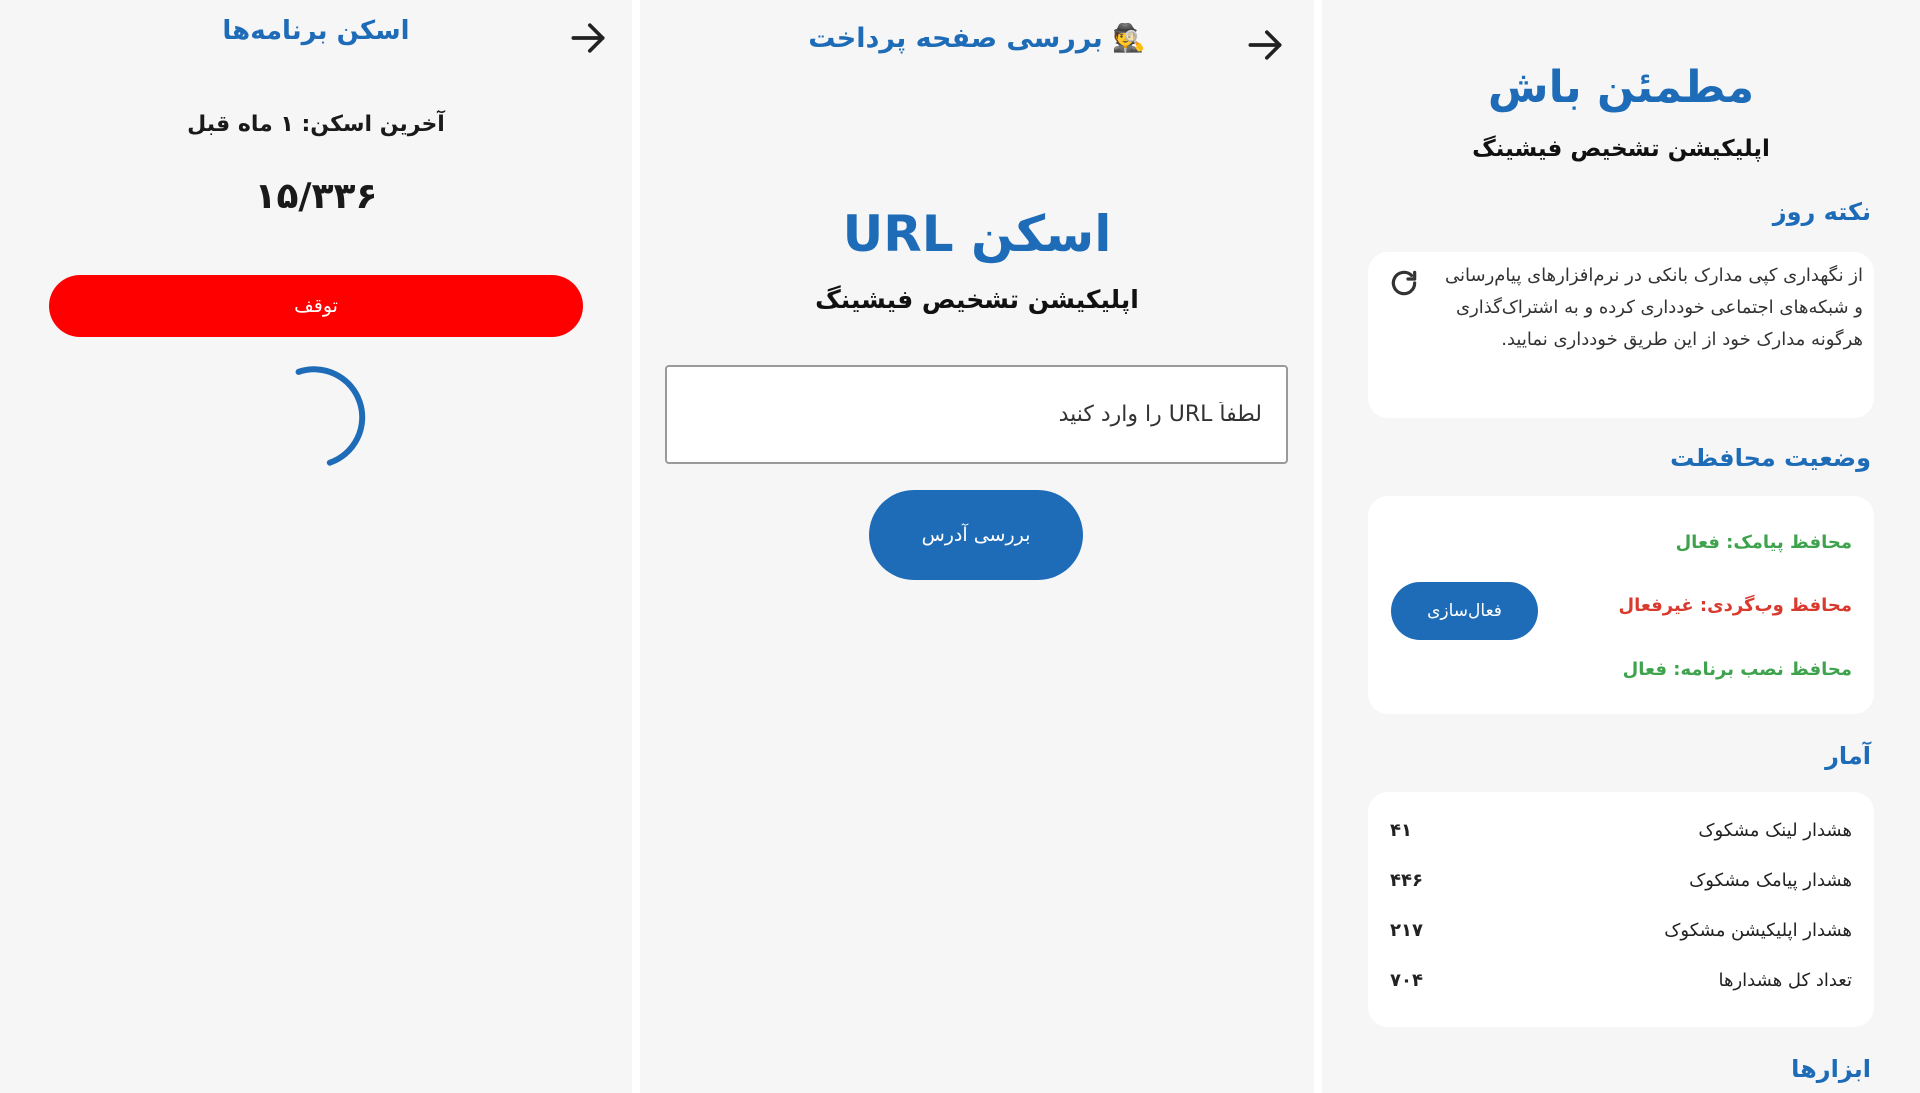  What do you see at coordinates (316, 196) in the screenshot?
I see `scan-progress-count: ۱۵/۳۳۶` at bounding box center [316, 196].